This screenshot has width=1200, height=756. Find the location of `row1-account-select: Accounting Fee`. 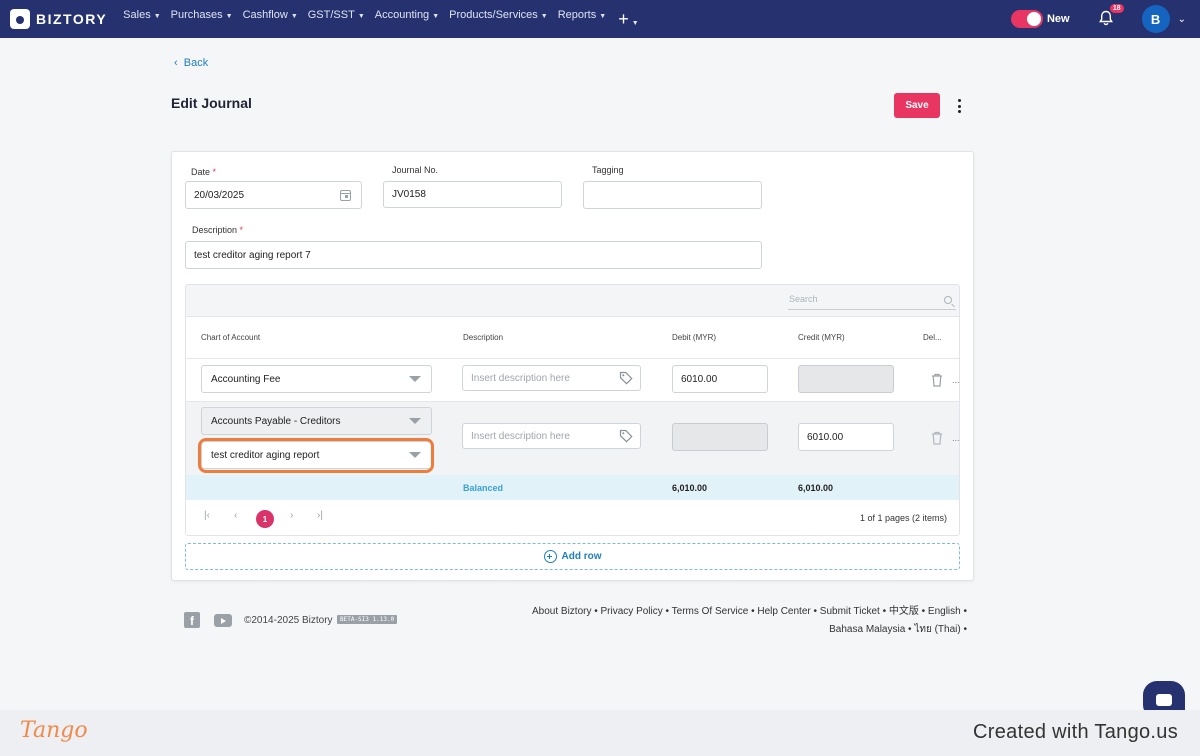

row1-account-select: Accounting Fee is located at coordinates (316, 379).